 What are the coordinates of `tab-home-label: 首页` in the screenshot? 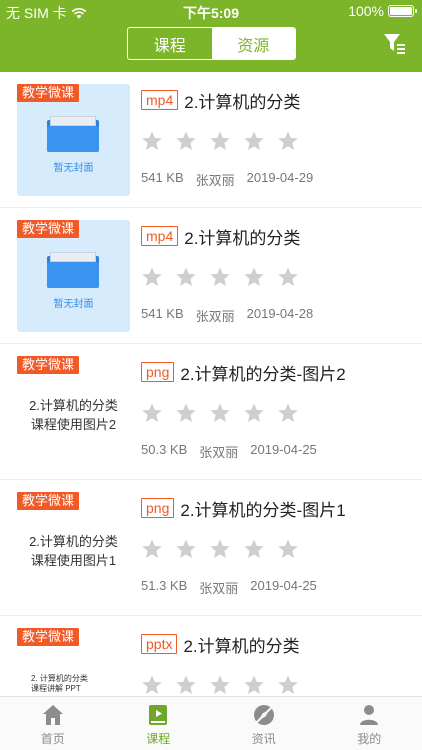 It's located at (52, 739).